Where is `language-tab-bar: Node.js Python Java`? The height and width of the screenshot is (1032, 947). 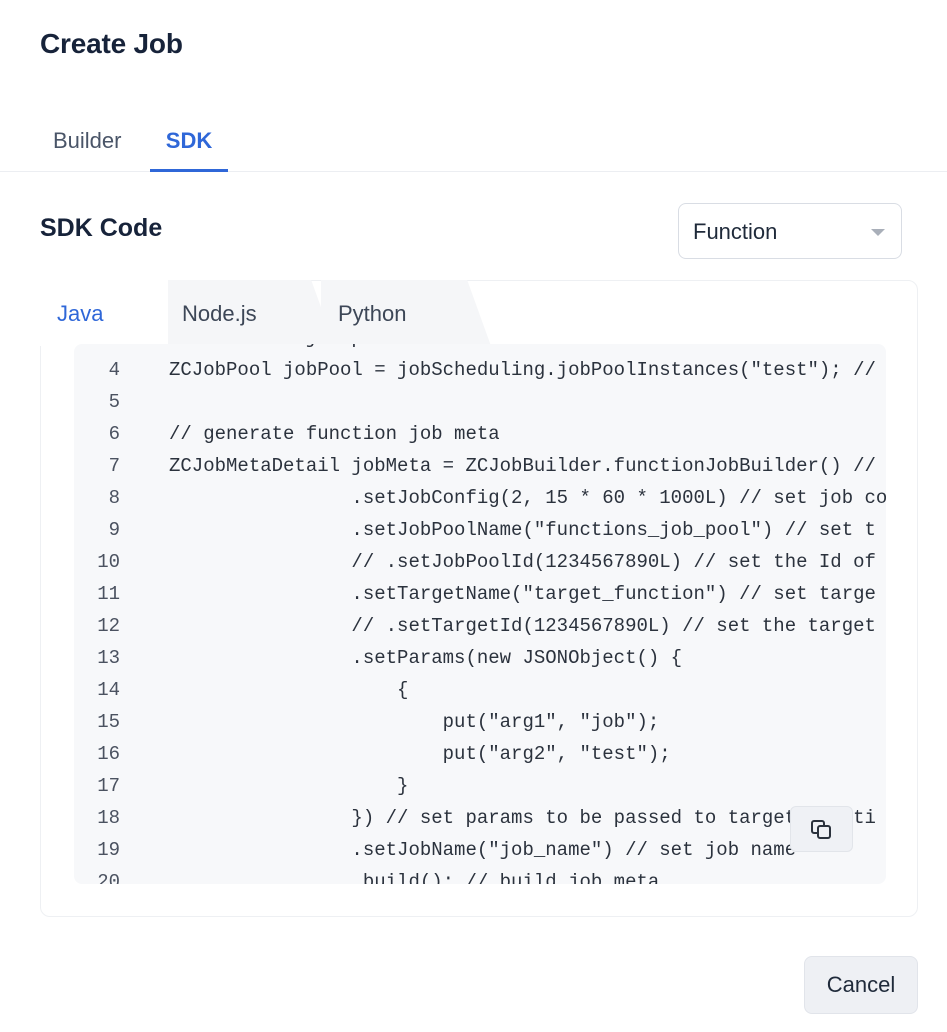
language-tab-bar: Node.js Python Java is located at coordinates (290, 313).